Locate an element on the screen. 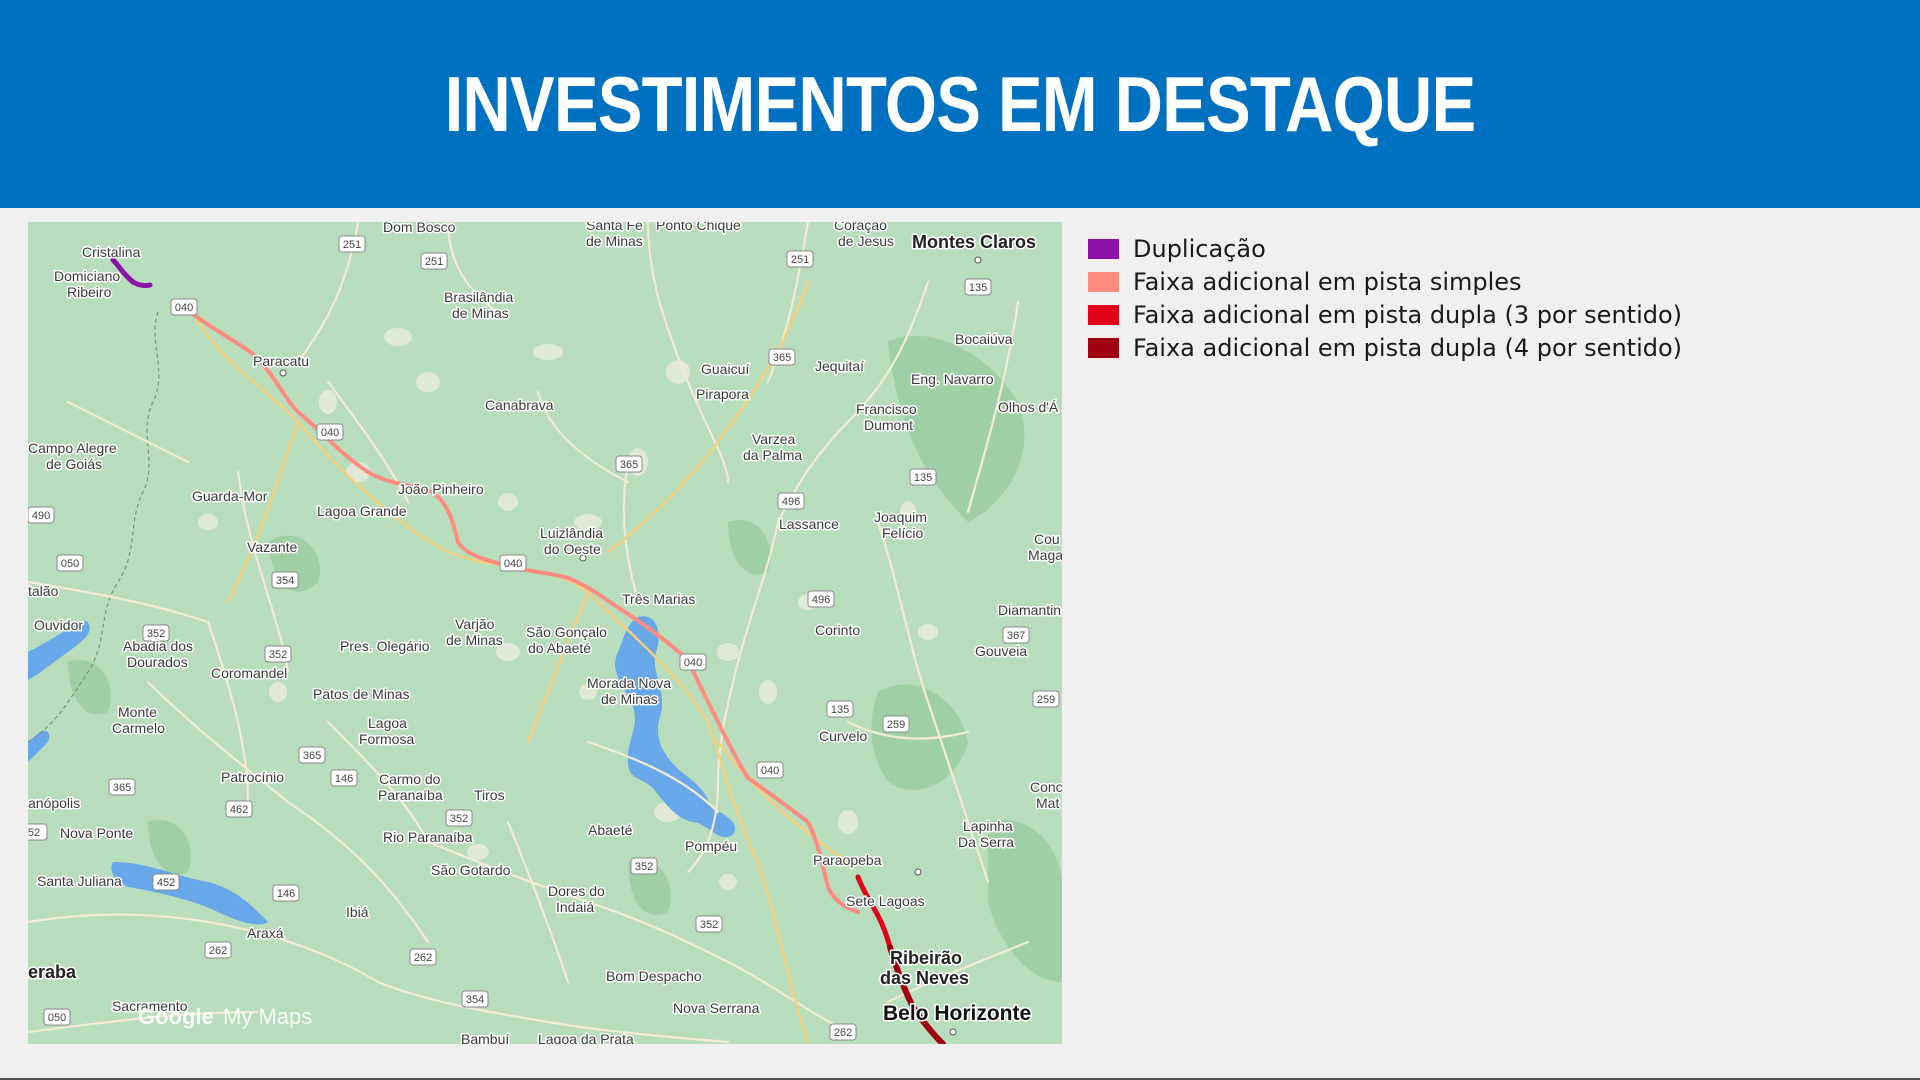  city-label: da Palma is located at coordinates (772, 455).